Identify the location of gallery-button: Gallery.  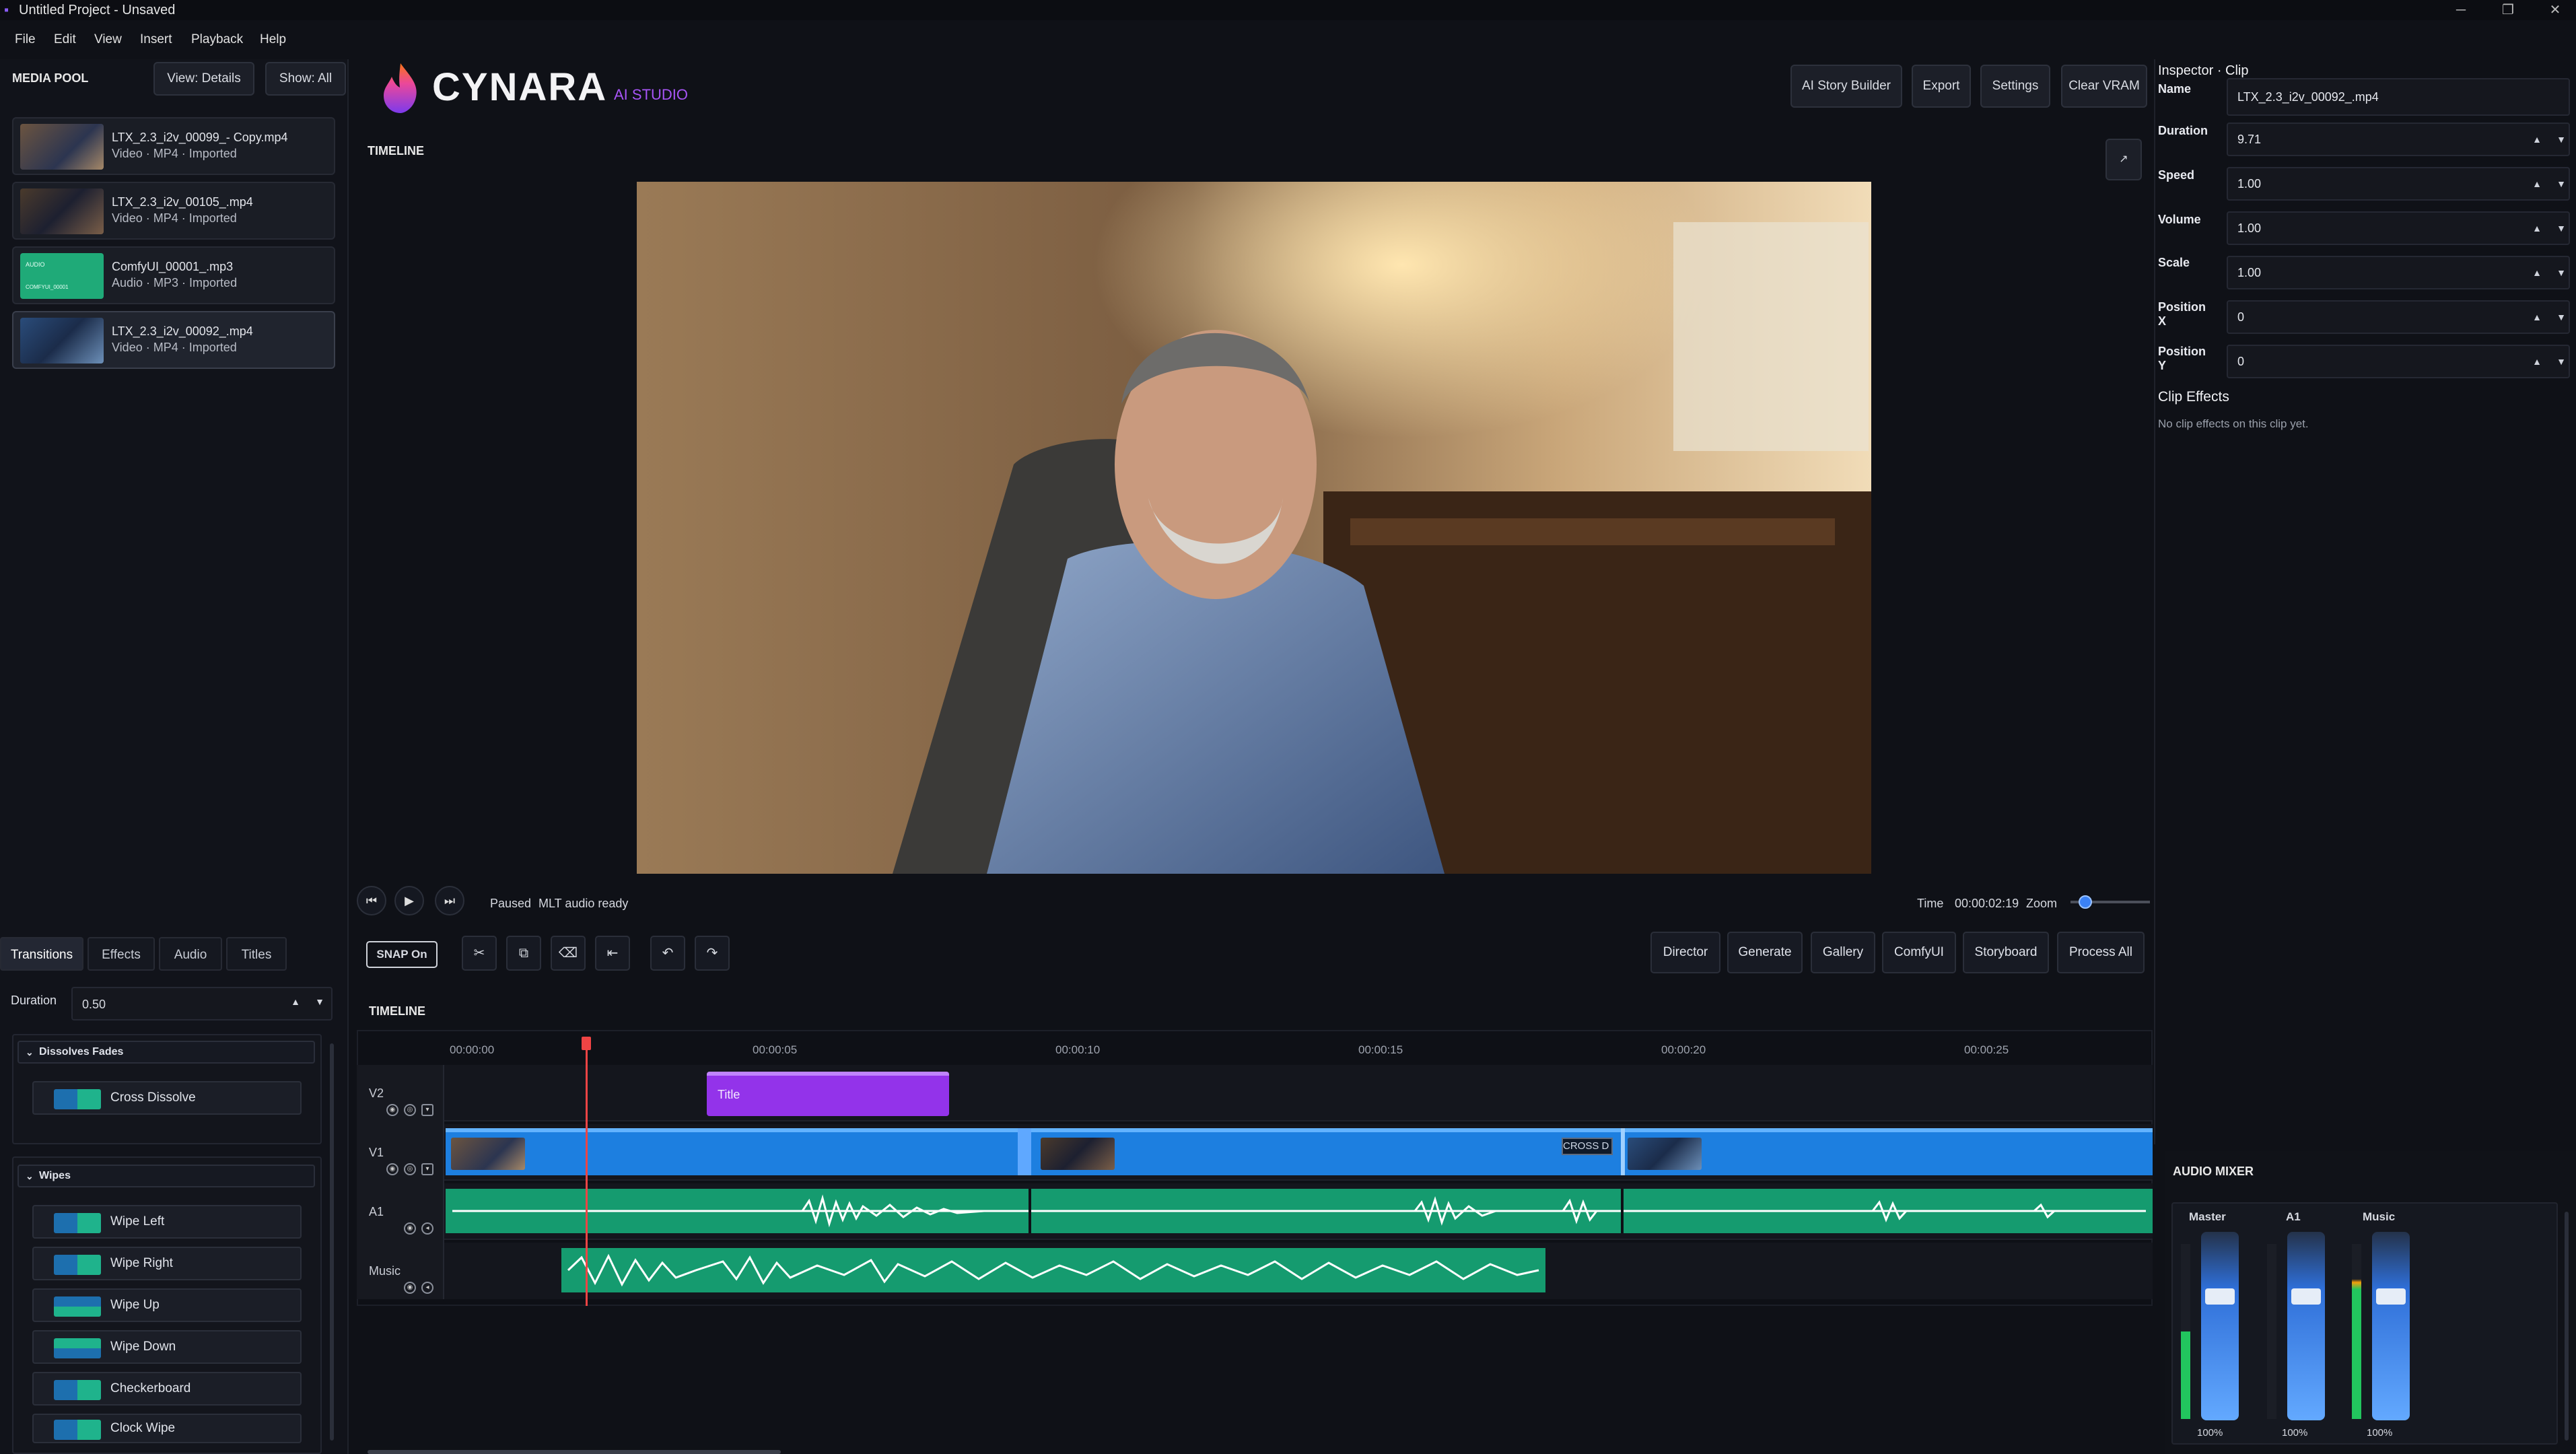
(1843, 952).